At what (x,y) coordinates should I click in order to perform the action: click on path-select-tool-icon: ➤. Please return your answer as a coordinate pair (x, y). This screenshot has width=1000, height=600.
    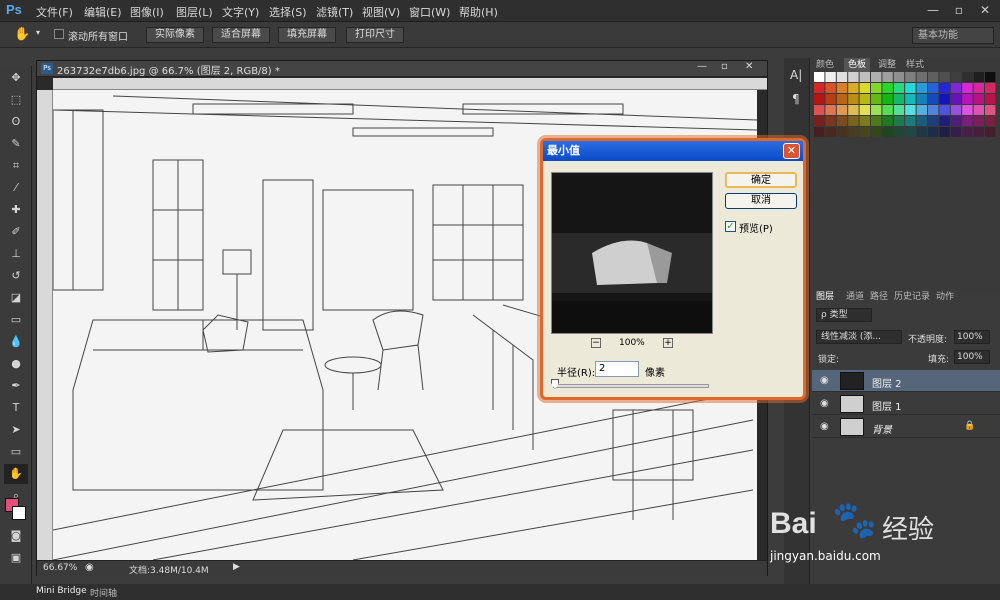
    Looking at the image, I should click on (16, 430).